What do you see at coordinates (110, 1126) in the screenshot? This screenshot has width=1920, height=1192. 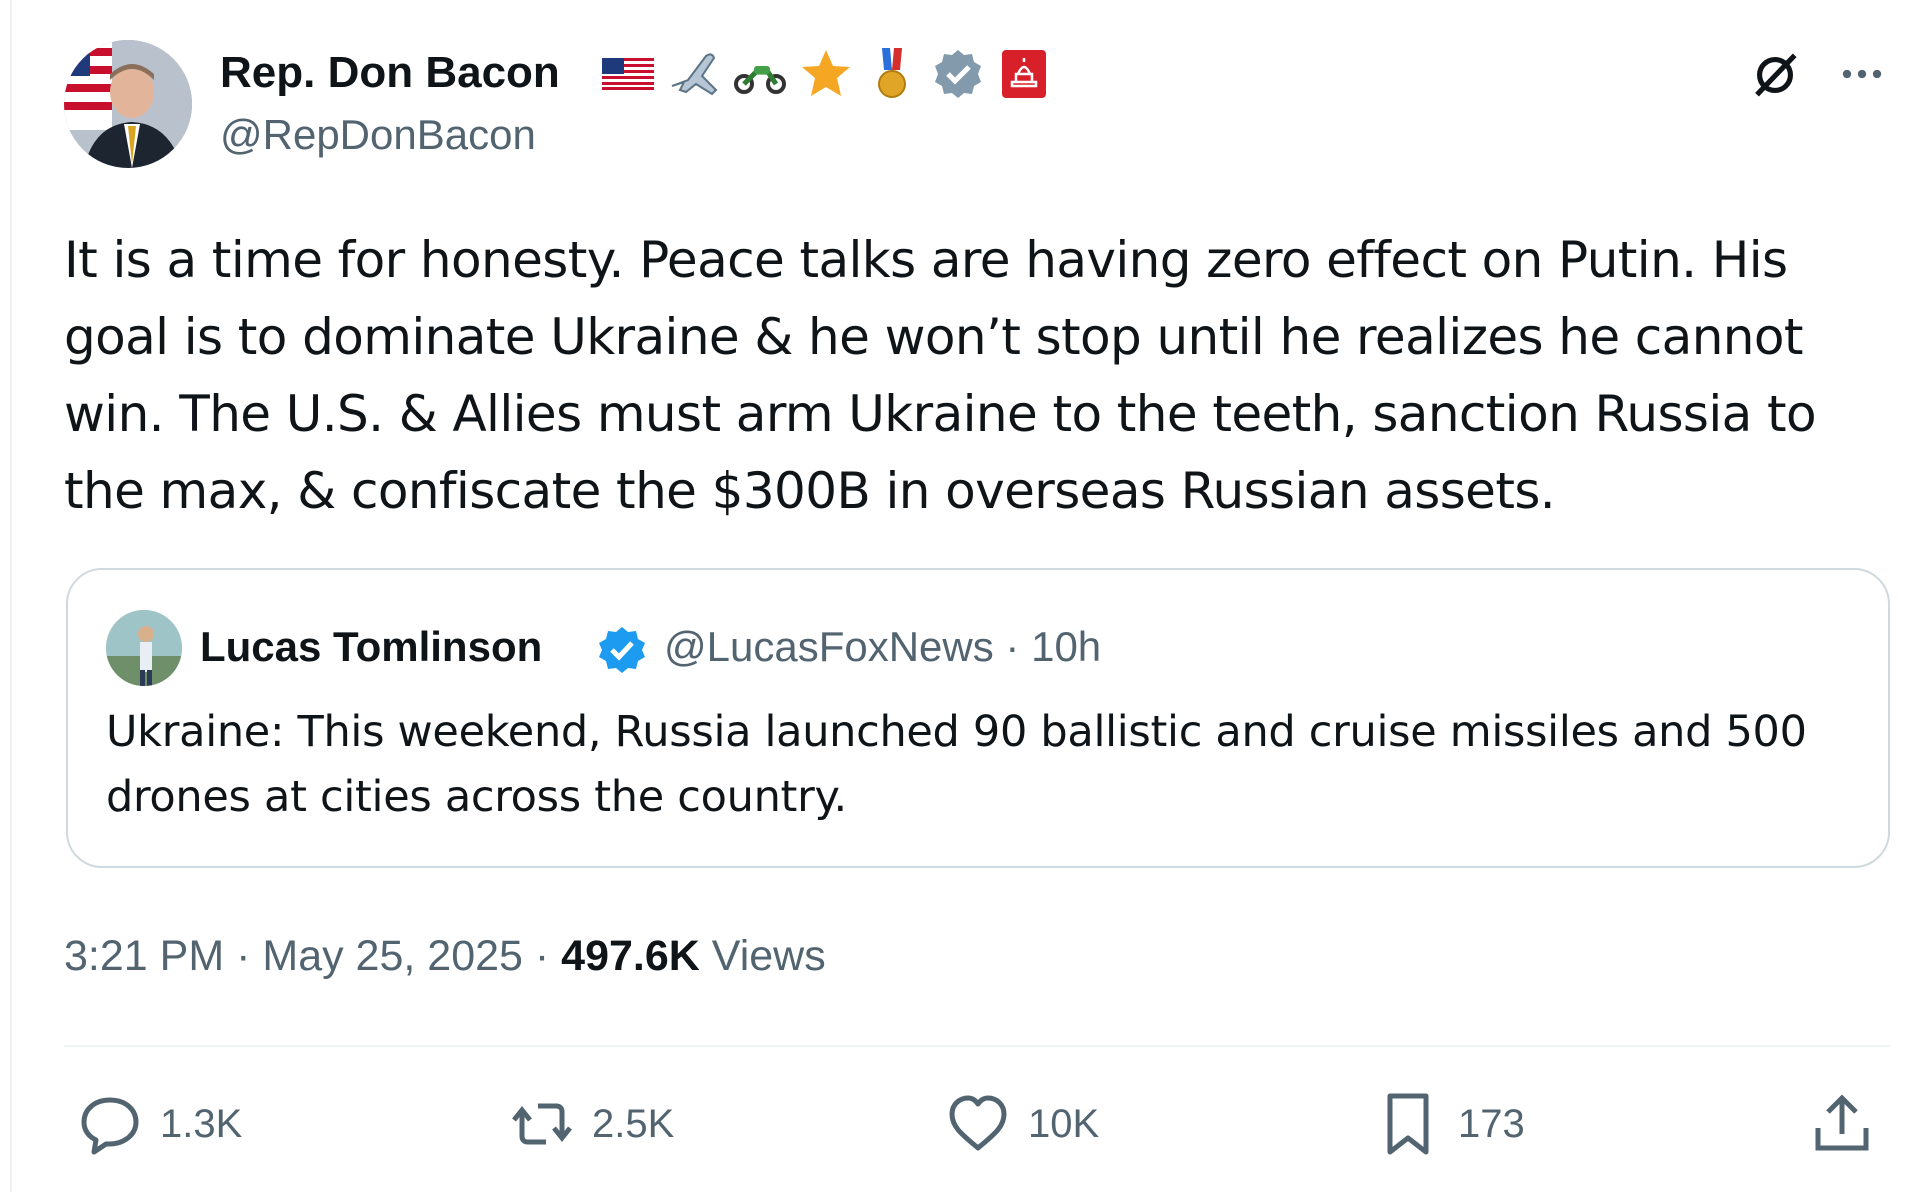 I see `reply-icon` at bounding box center [110, 1126].